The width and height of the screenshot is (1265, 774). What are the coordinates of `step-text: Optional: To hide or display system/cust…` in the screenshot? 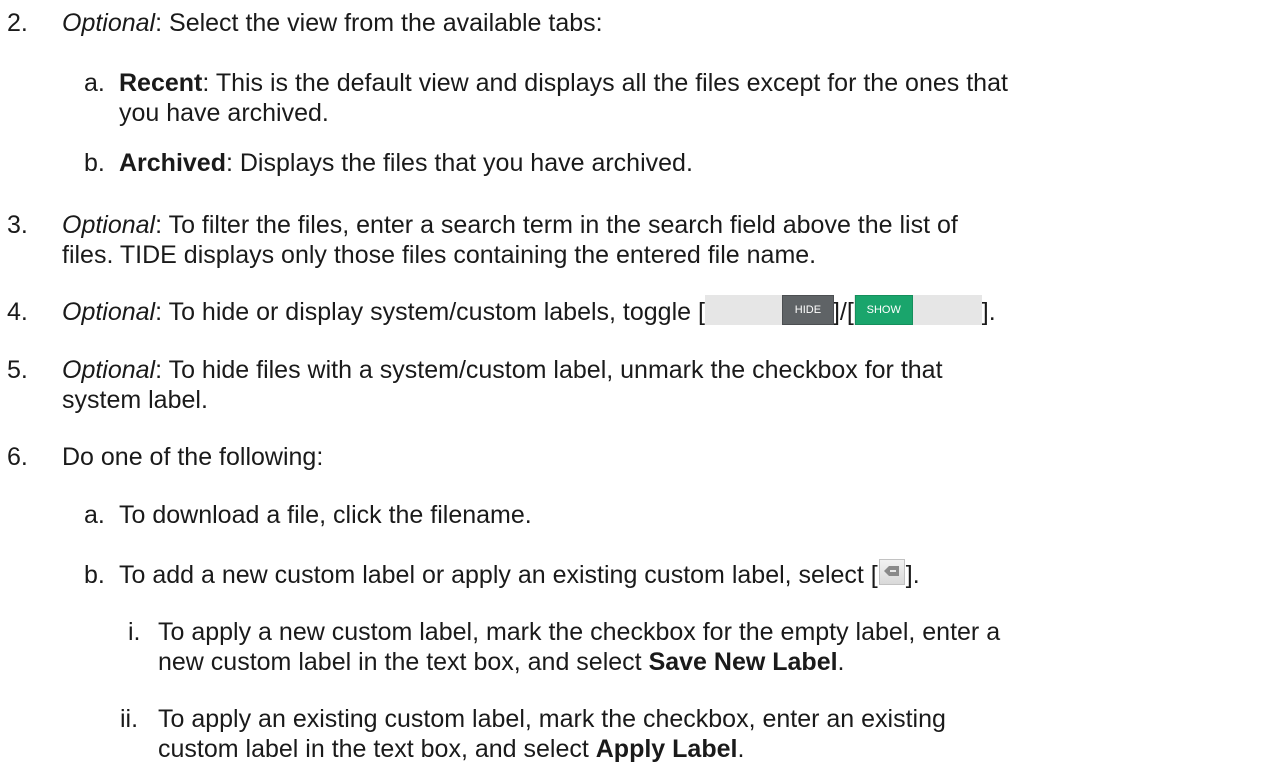 It's located at (529, 311).